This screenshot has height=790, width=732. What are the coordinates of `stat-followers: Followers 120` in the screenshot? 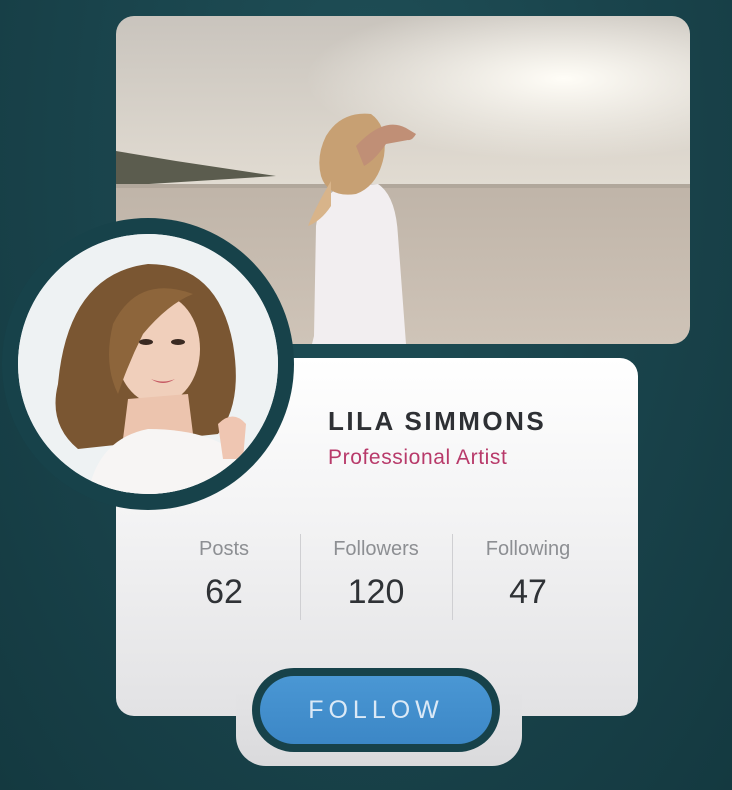 It's located at (376, 578).